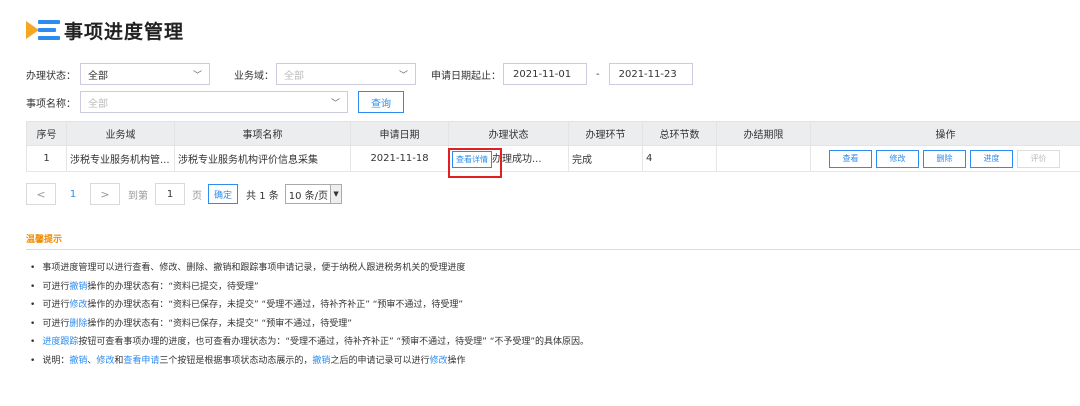 The width and height of the screenshot is (1080, 406). Describe the element at coordinates (51, 76) in the screenshot. I see `status-filter-label: 办理状态：` at that location.